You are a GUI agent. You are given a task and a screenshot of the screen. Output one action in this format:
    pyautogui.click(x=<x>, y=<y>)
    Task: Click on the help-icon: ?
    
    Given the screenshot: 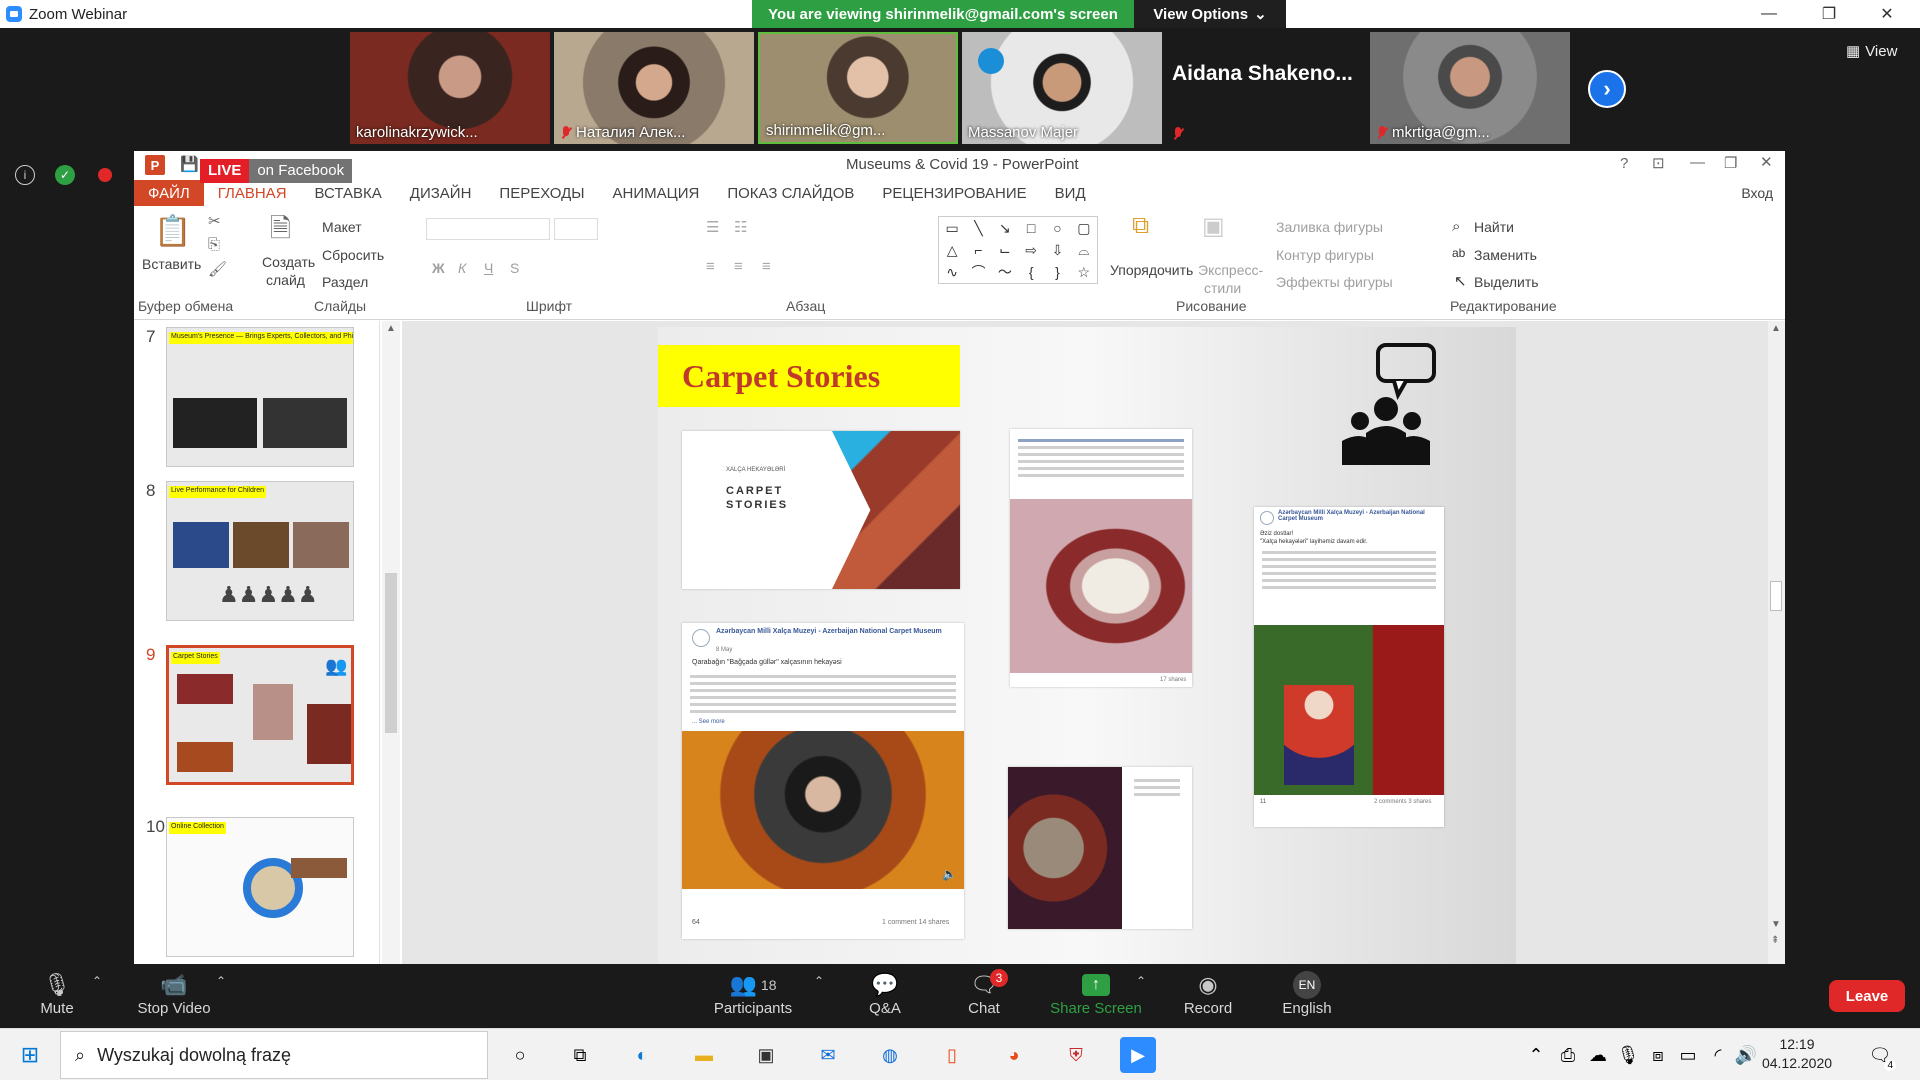 What is the action you would take?
    pyautogui.click(x=1624, y=163)
    